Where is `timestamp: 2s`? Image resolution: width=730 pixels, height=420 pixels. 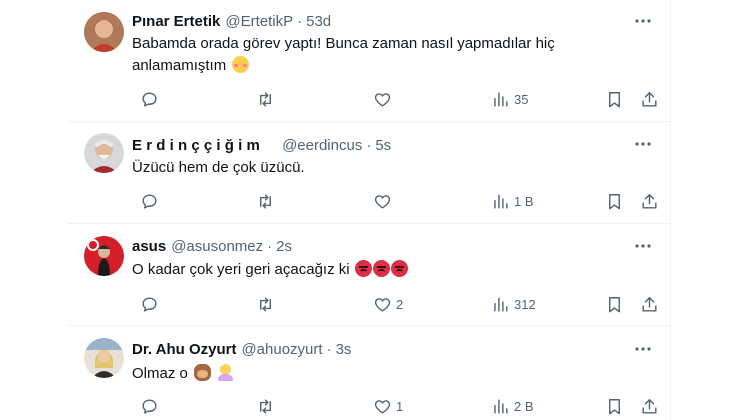
timestamp: 2s is located at coordinates (284, 246).